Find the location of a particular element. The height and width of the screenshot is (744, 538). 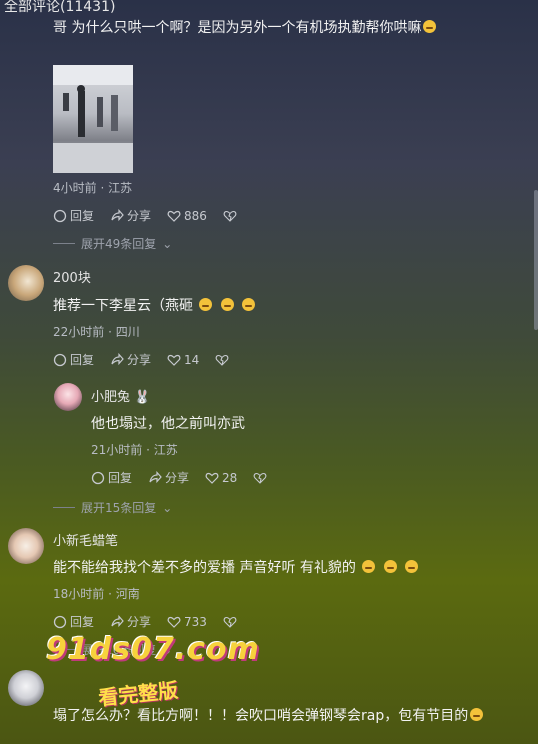

username: 200块 is located at coordinates (72, 276).